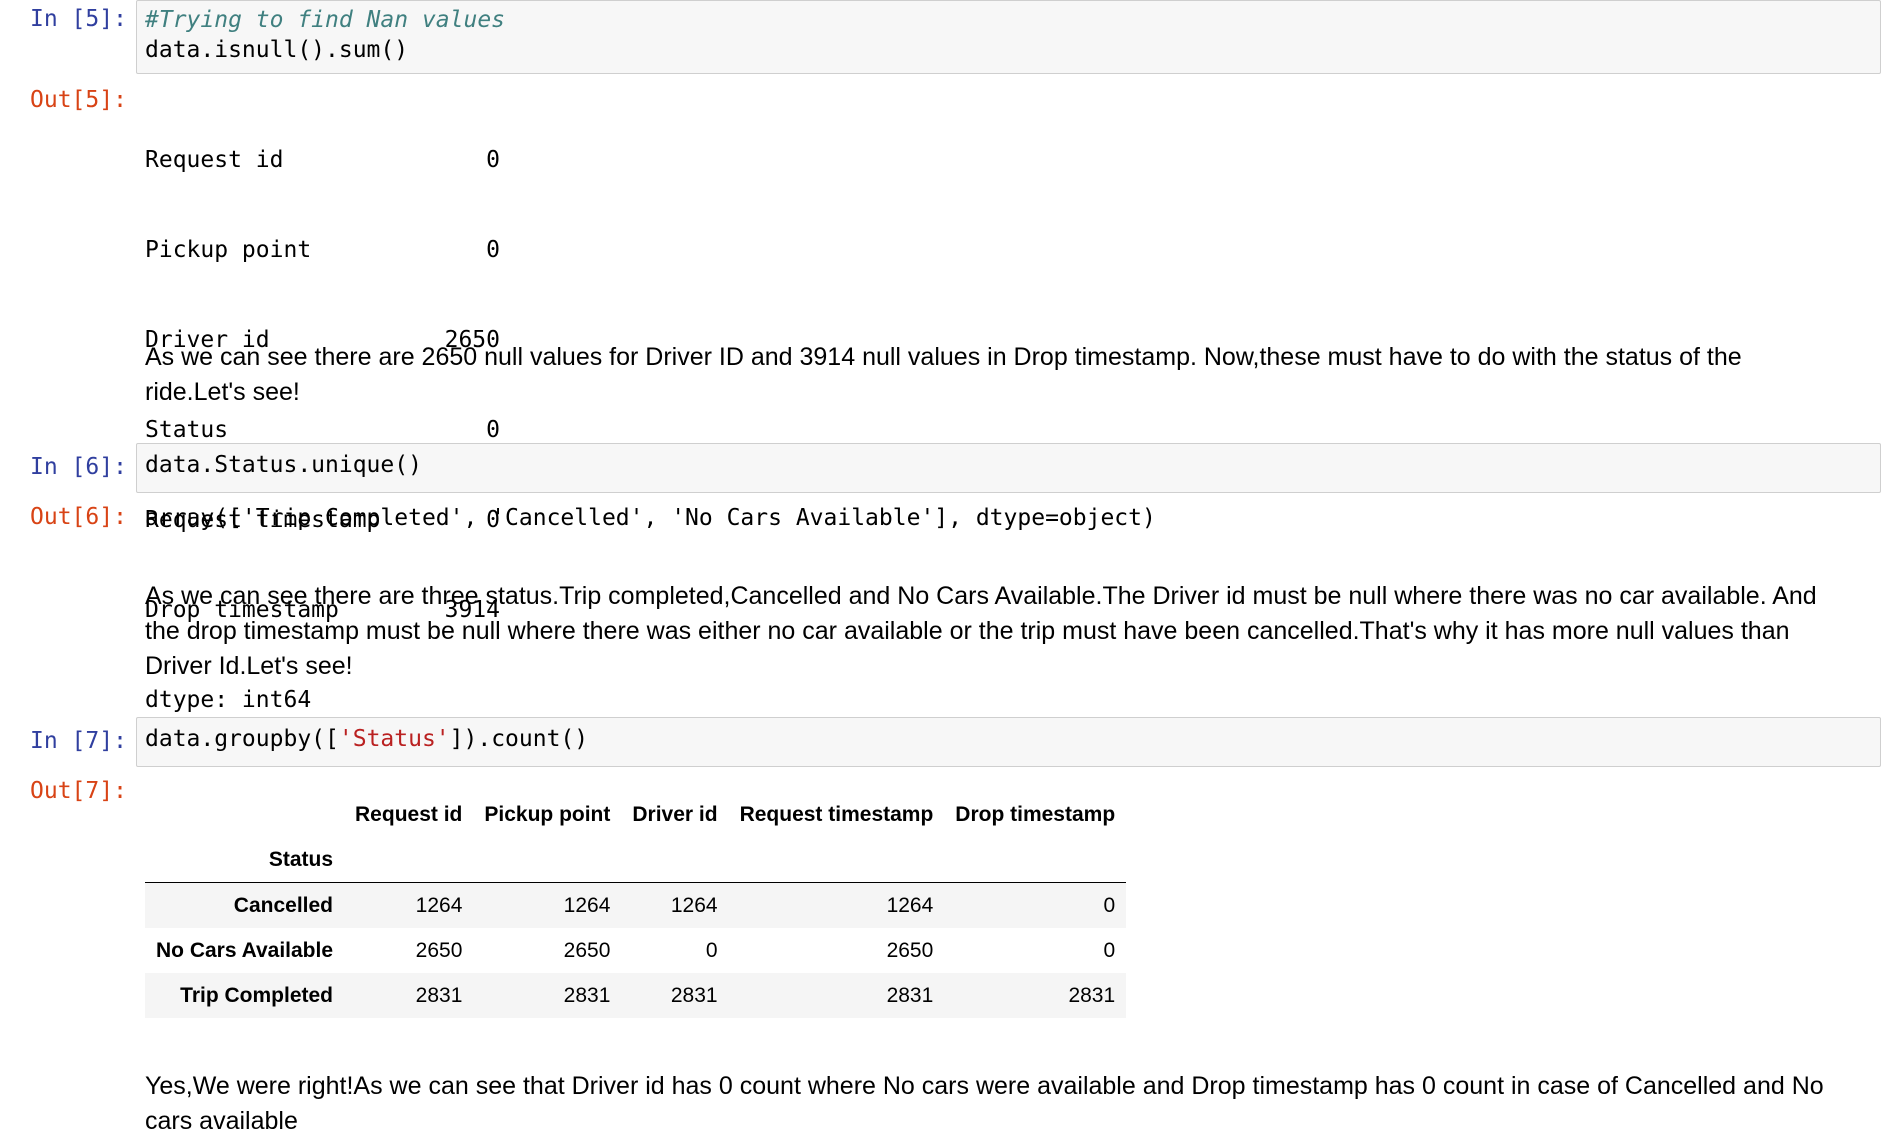  I want to click on code-comment: #Trying to find Nan values, so click(325, 20).